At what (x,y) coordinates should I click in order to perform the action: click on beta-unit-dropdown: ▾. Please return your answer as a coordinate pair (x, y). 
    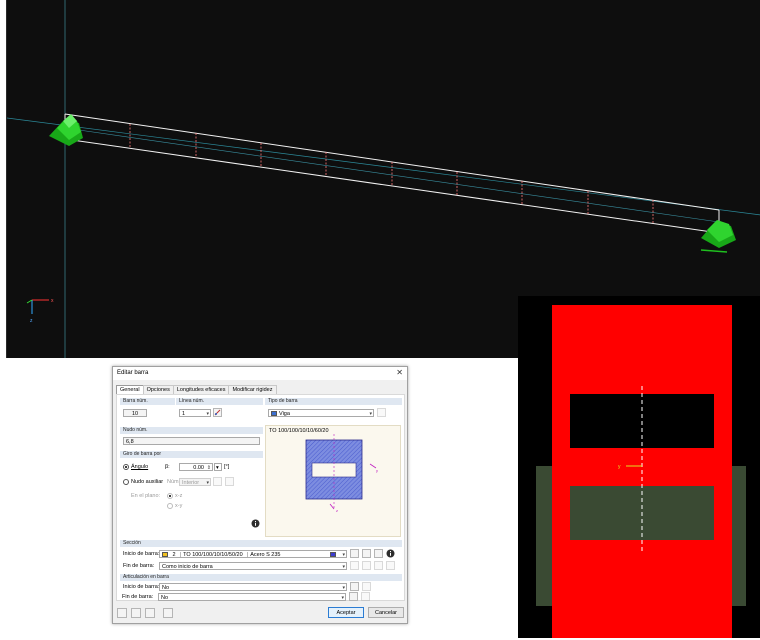
    Looking at the image, I should click on (218, 467).